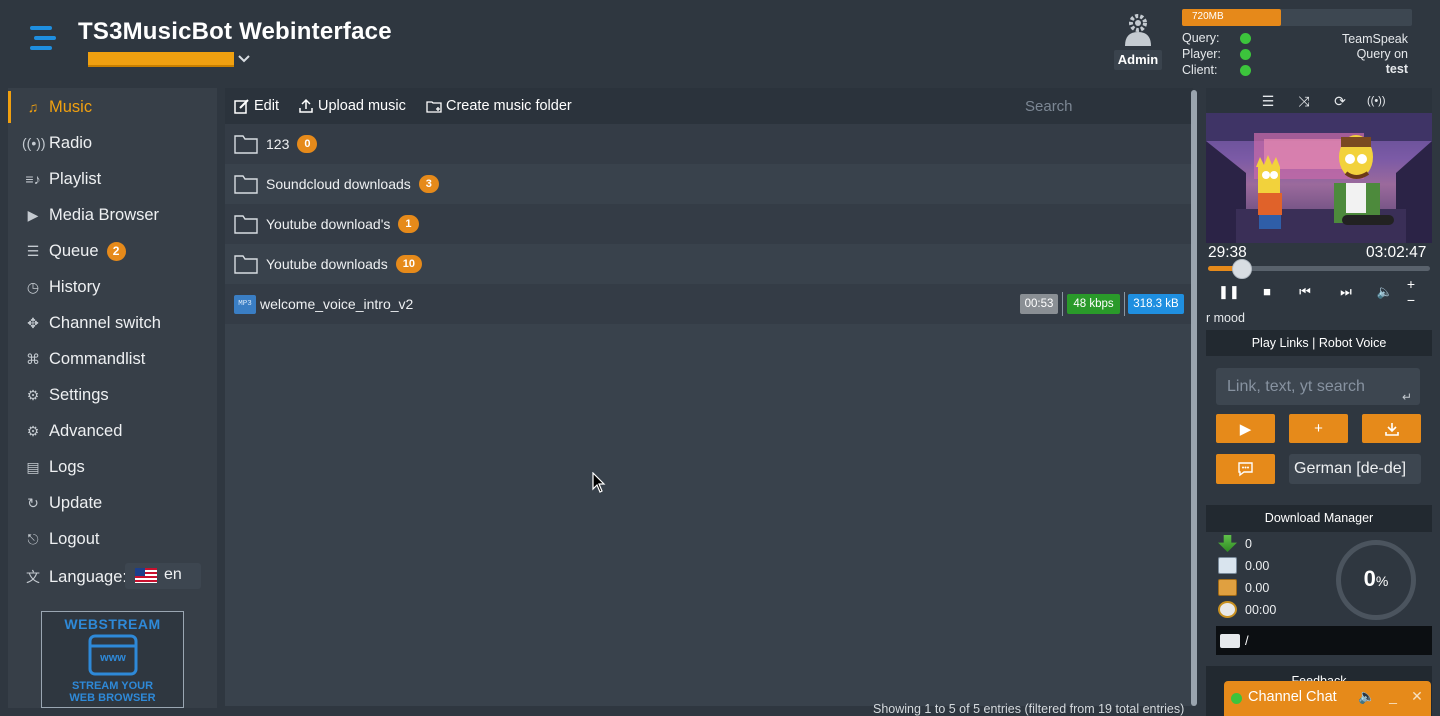 The height and width of the screenshot is (716, 1440). I want to click on stop-icon: ■, so click(1267, 292).